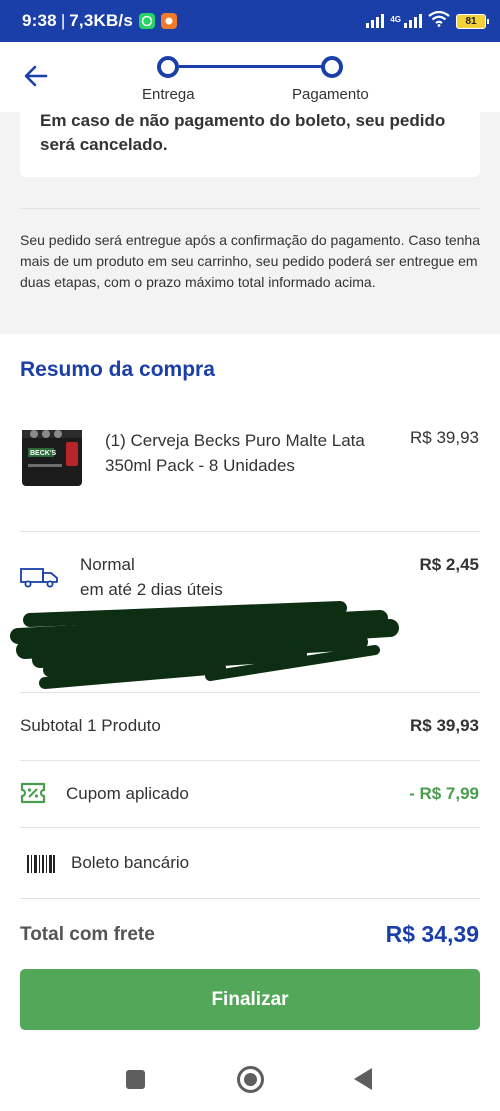  I want to click on shipping-method: Normal, so click(107, 564).